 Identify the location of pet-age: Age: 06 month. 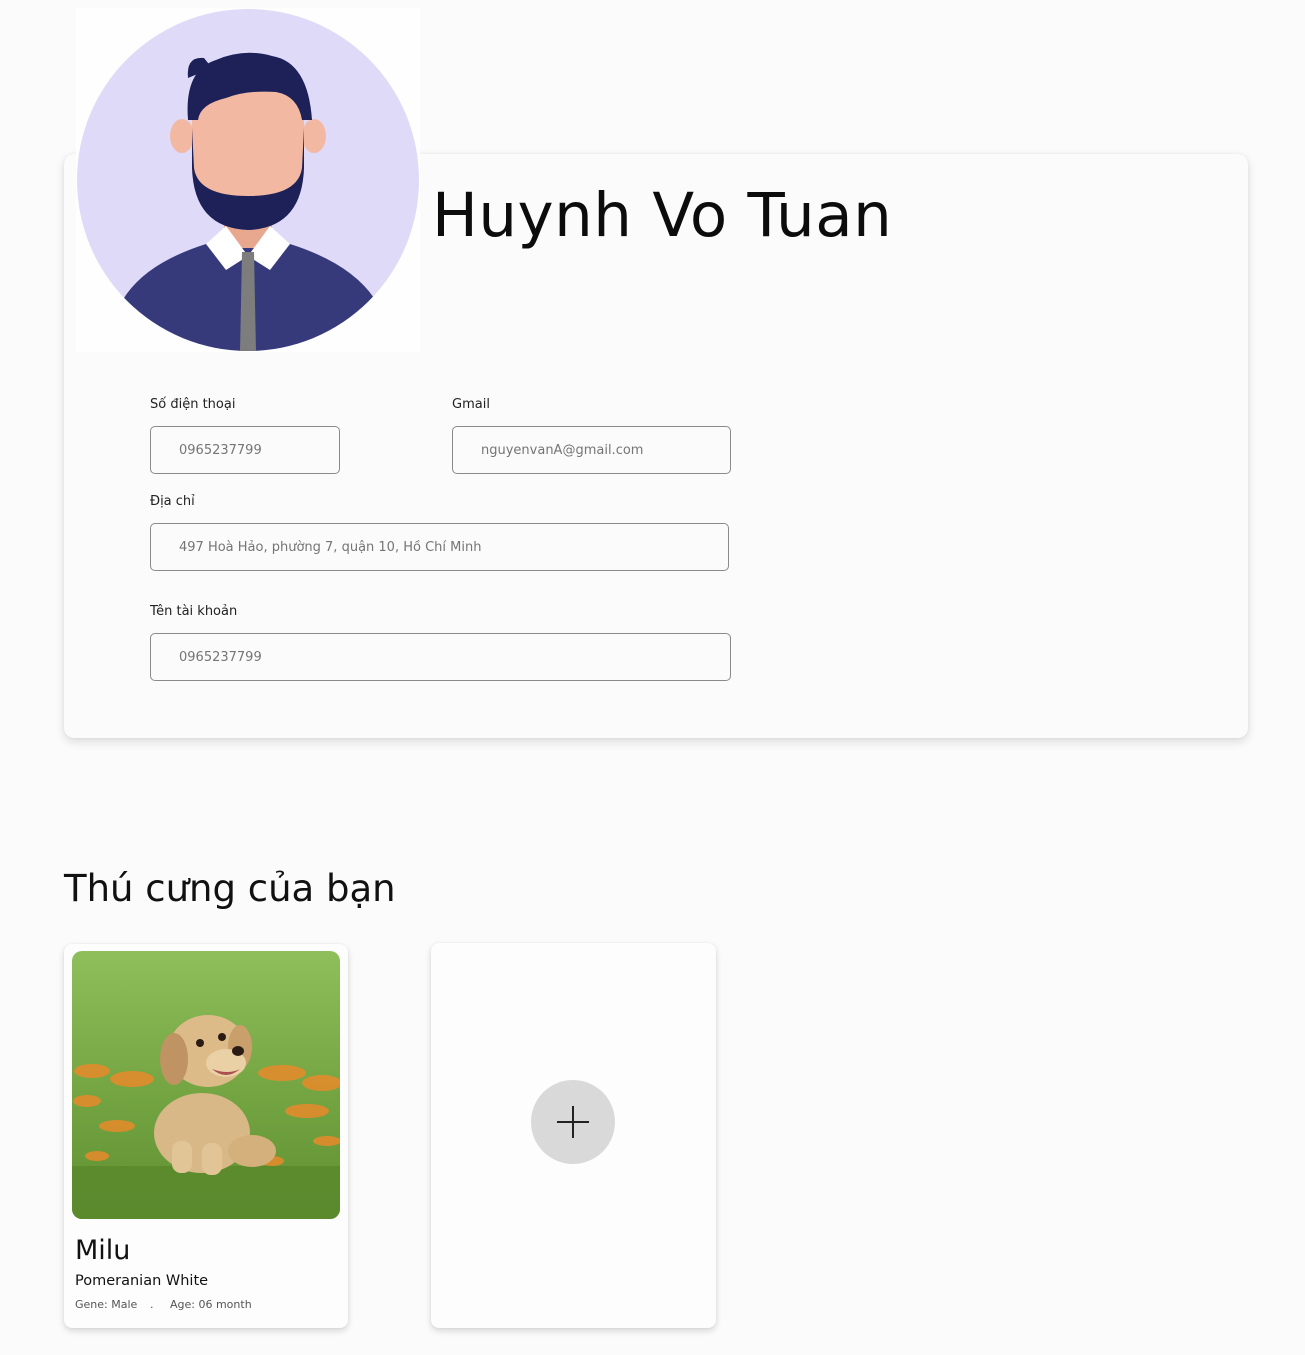
(211, 1304).